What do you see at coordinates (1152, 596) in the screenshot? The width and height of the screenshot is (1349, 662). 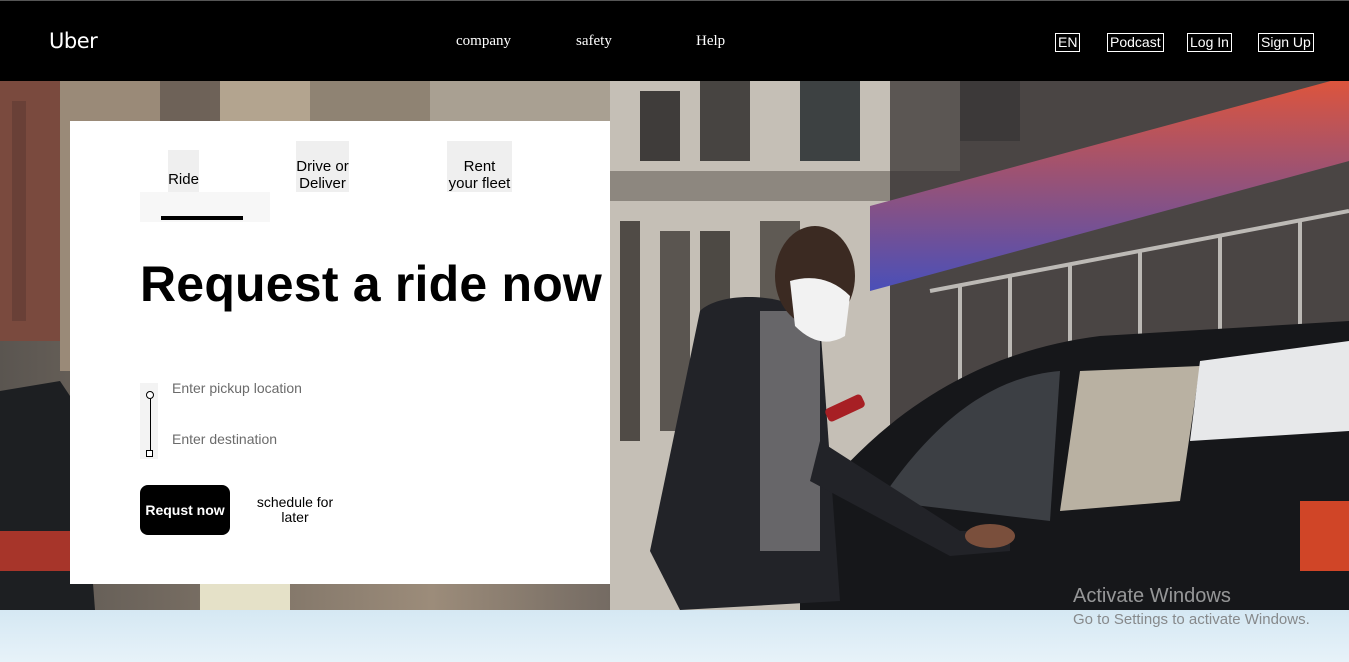 I see `activate-windows-title: Activate Windows` at bounding box center [1152, 596].